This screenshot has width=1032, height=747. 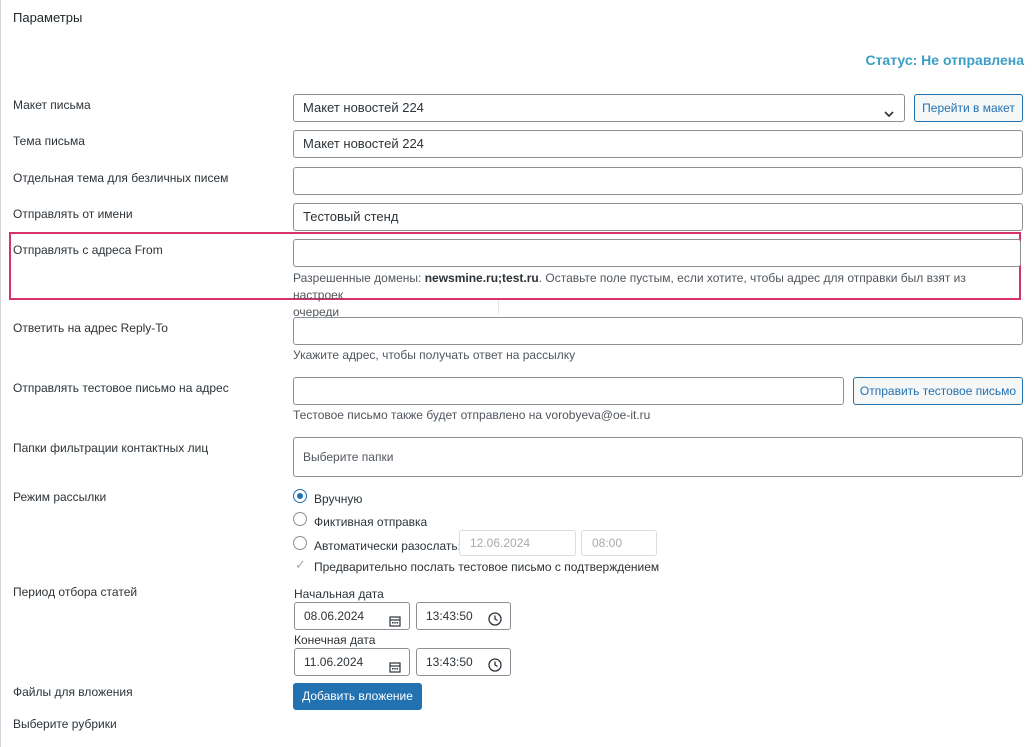 What do you see at coordinates (73, 214) in the screenshot?
I see `from-name-label: Отправлять от имени` at bounding box center [73, 214].